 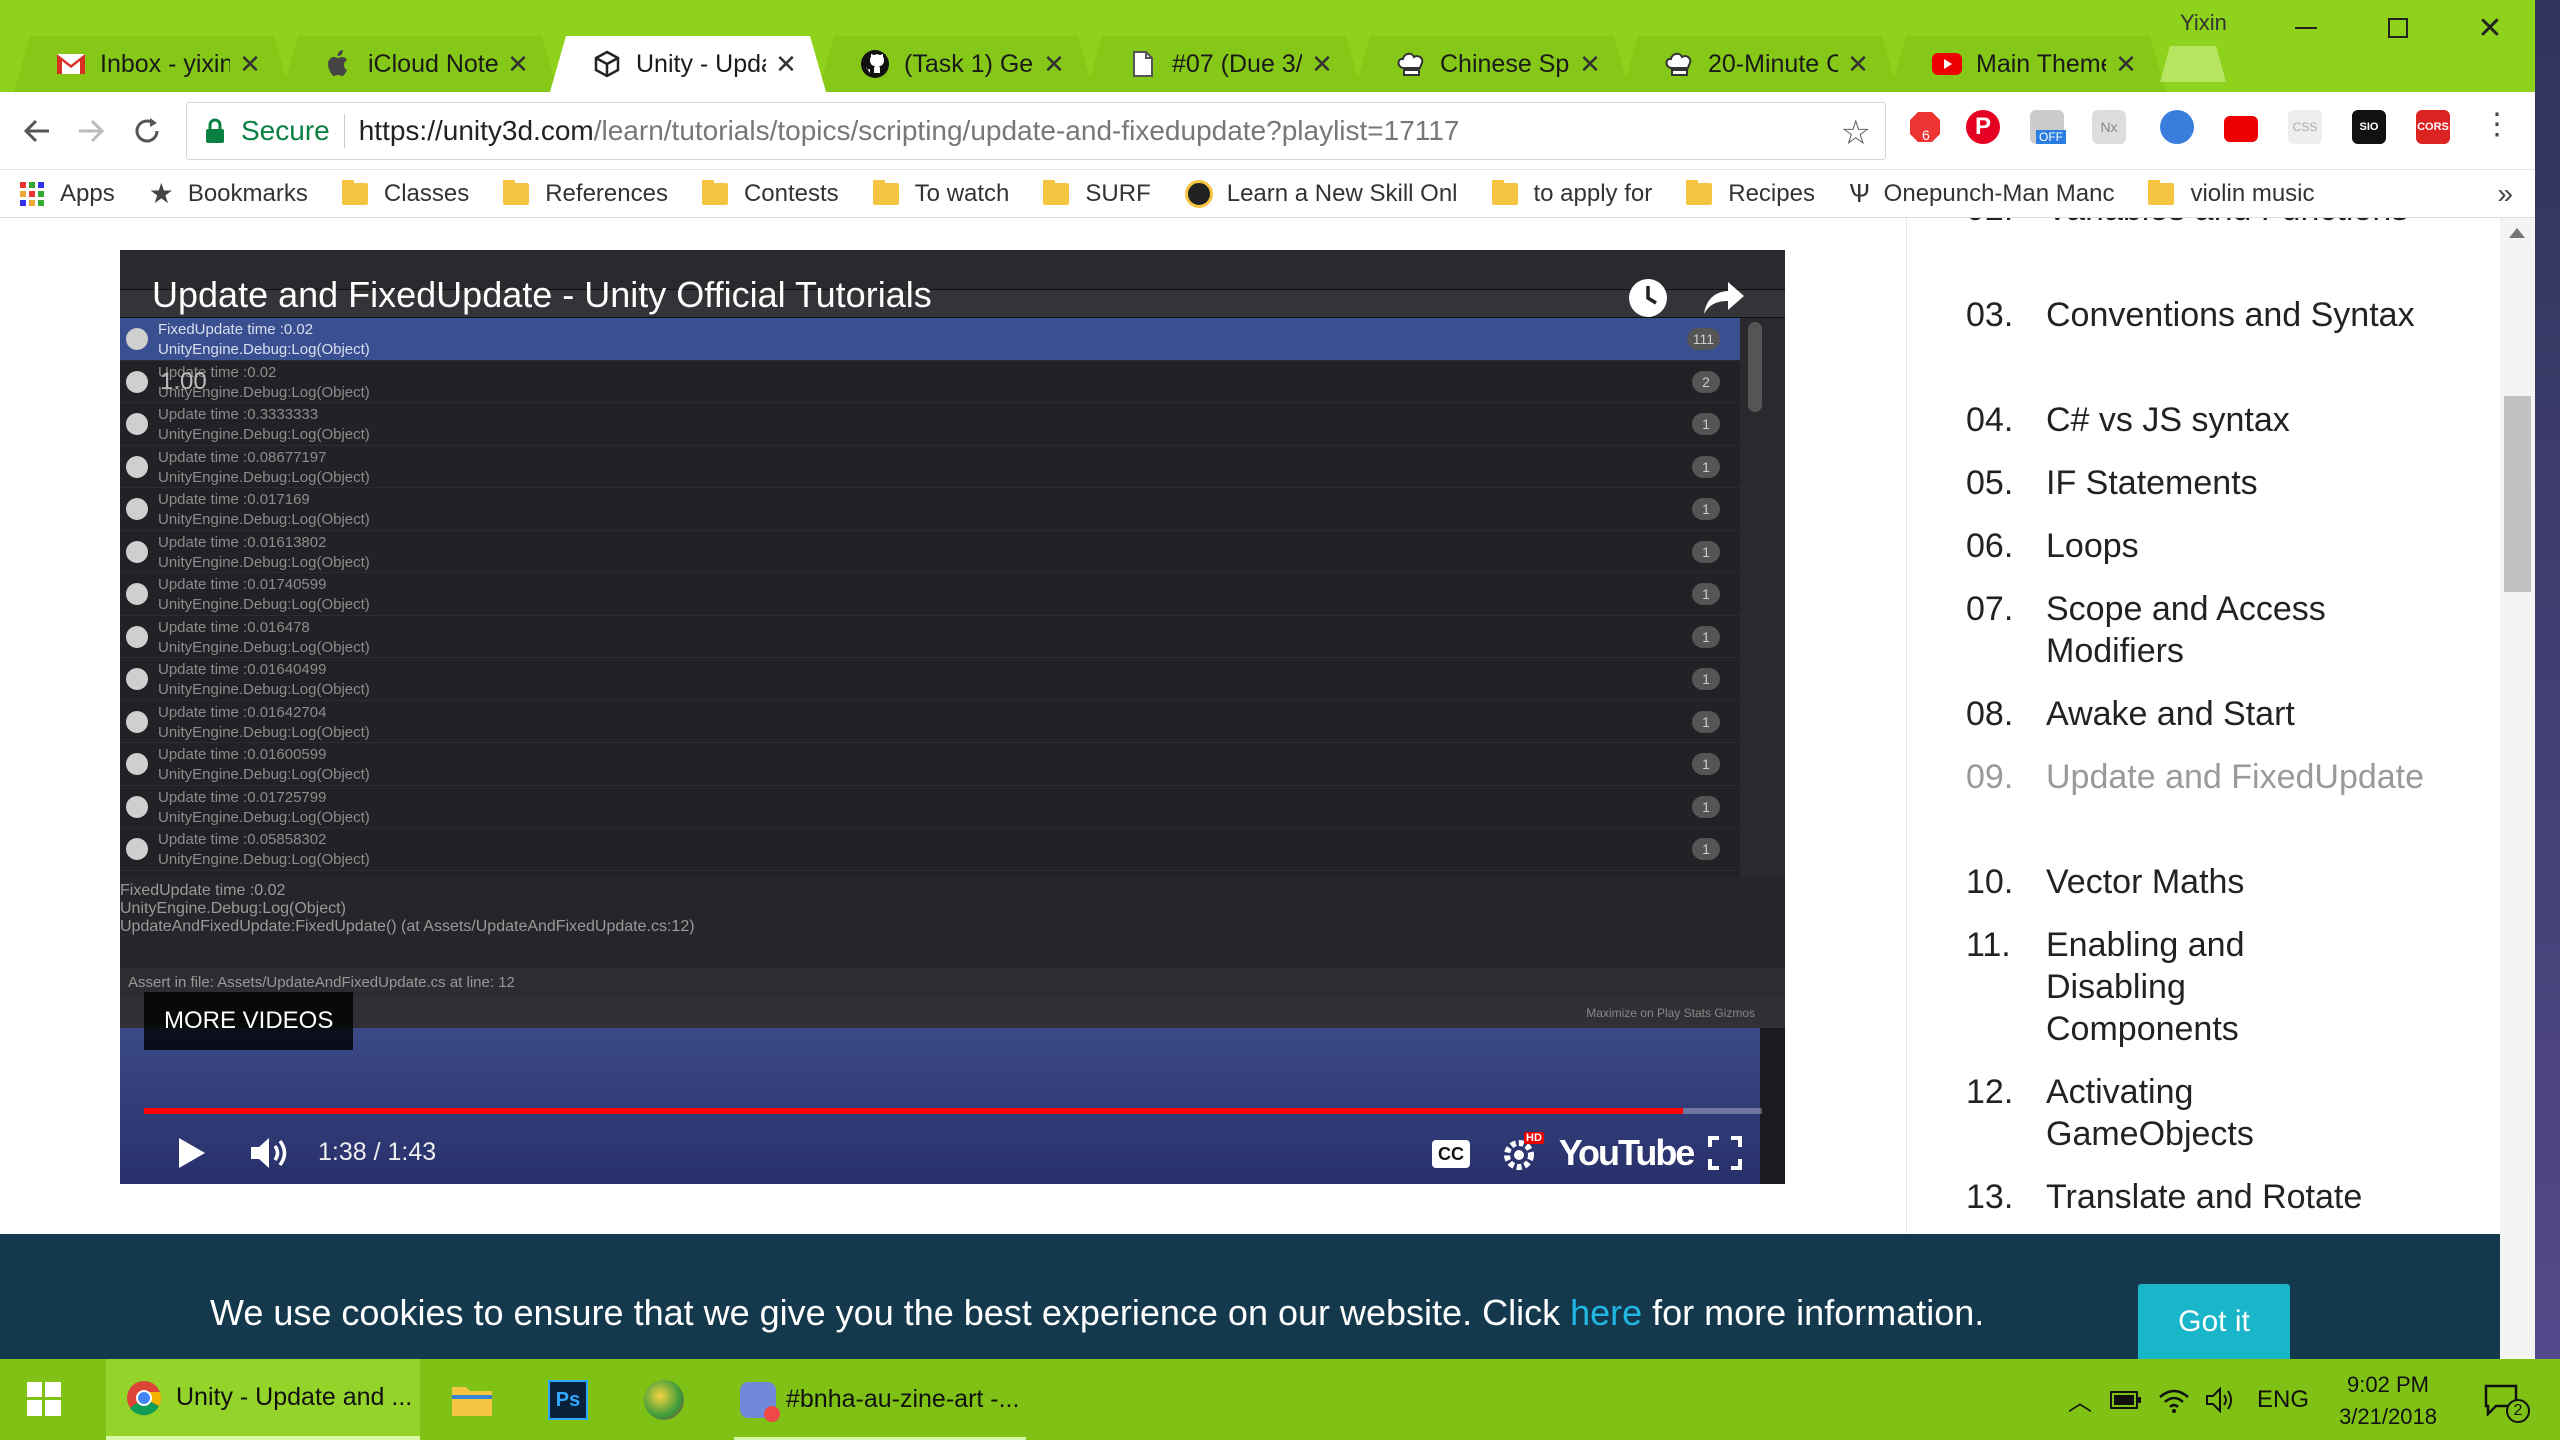 I want to click on playlist-item: 13. Translate and Rotate, so click(x=2196, y=1197).